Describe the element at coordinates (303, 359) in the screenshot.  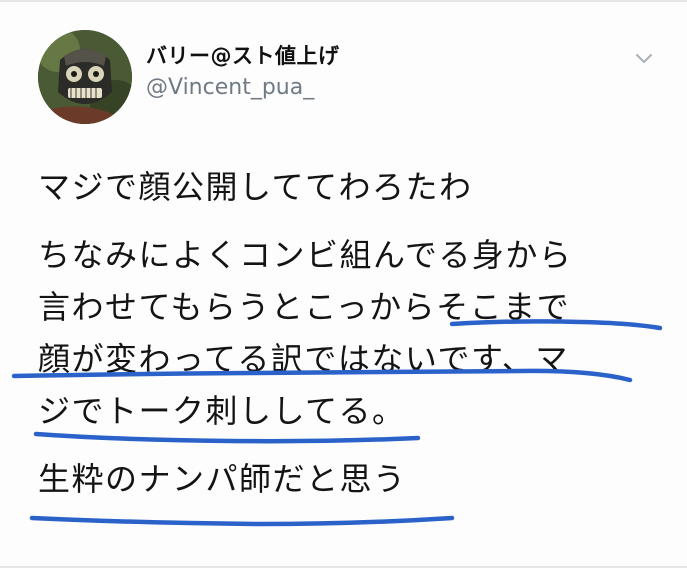
I see `tweet-text-line: 顔が変わってる訳ではないです、マ` at that location.